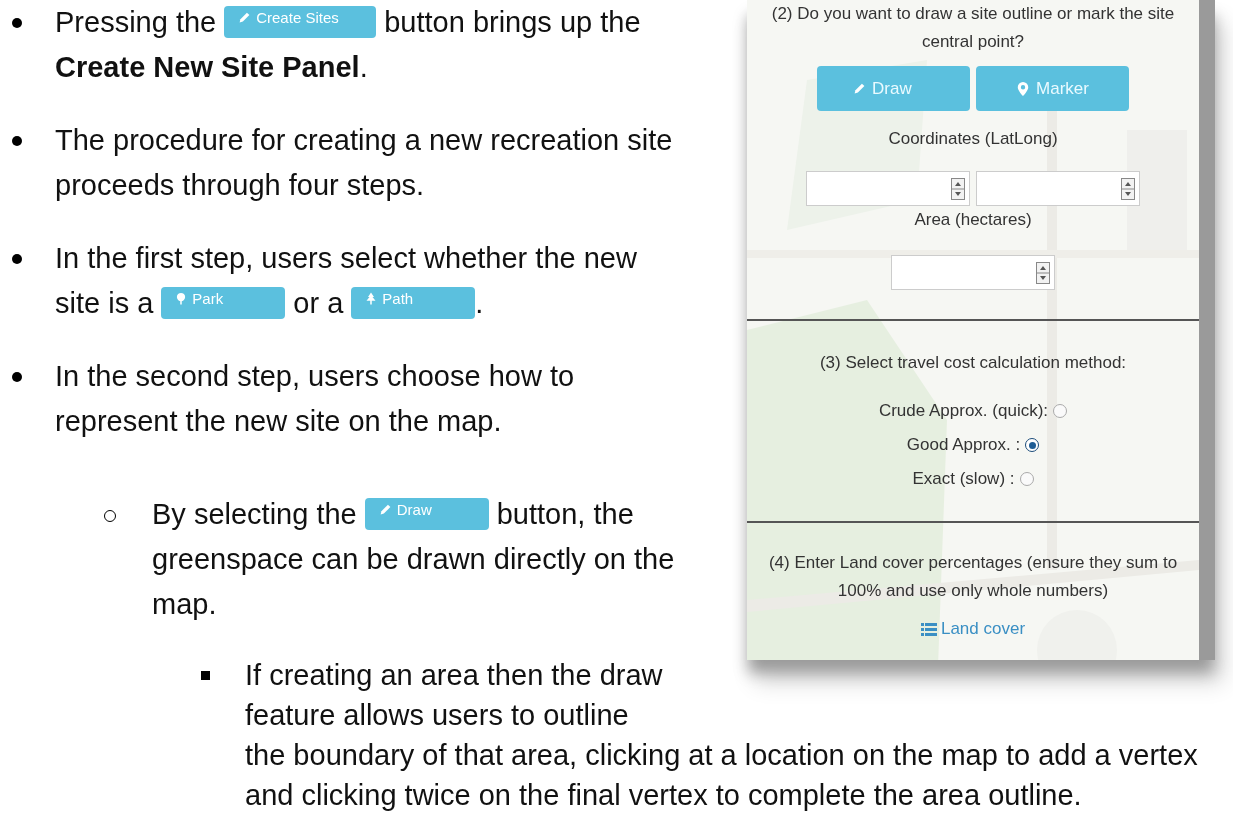  Describe the element at coordinates (721, 755) in the screenshot. I see `paragraph-text: the boundary of that area, clicking at a location on the map to add a vertex` at that location.